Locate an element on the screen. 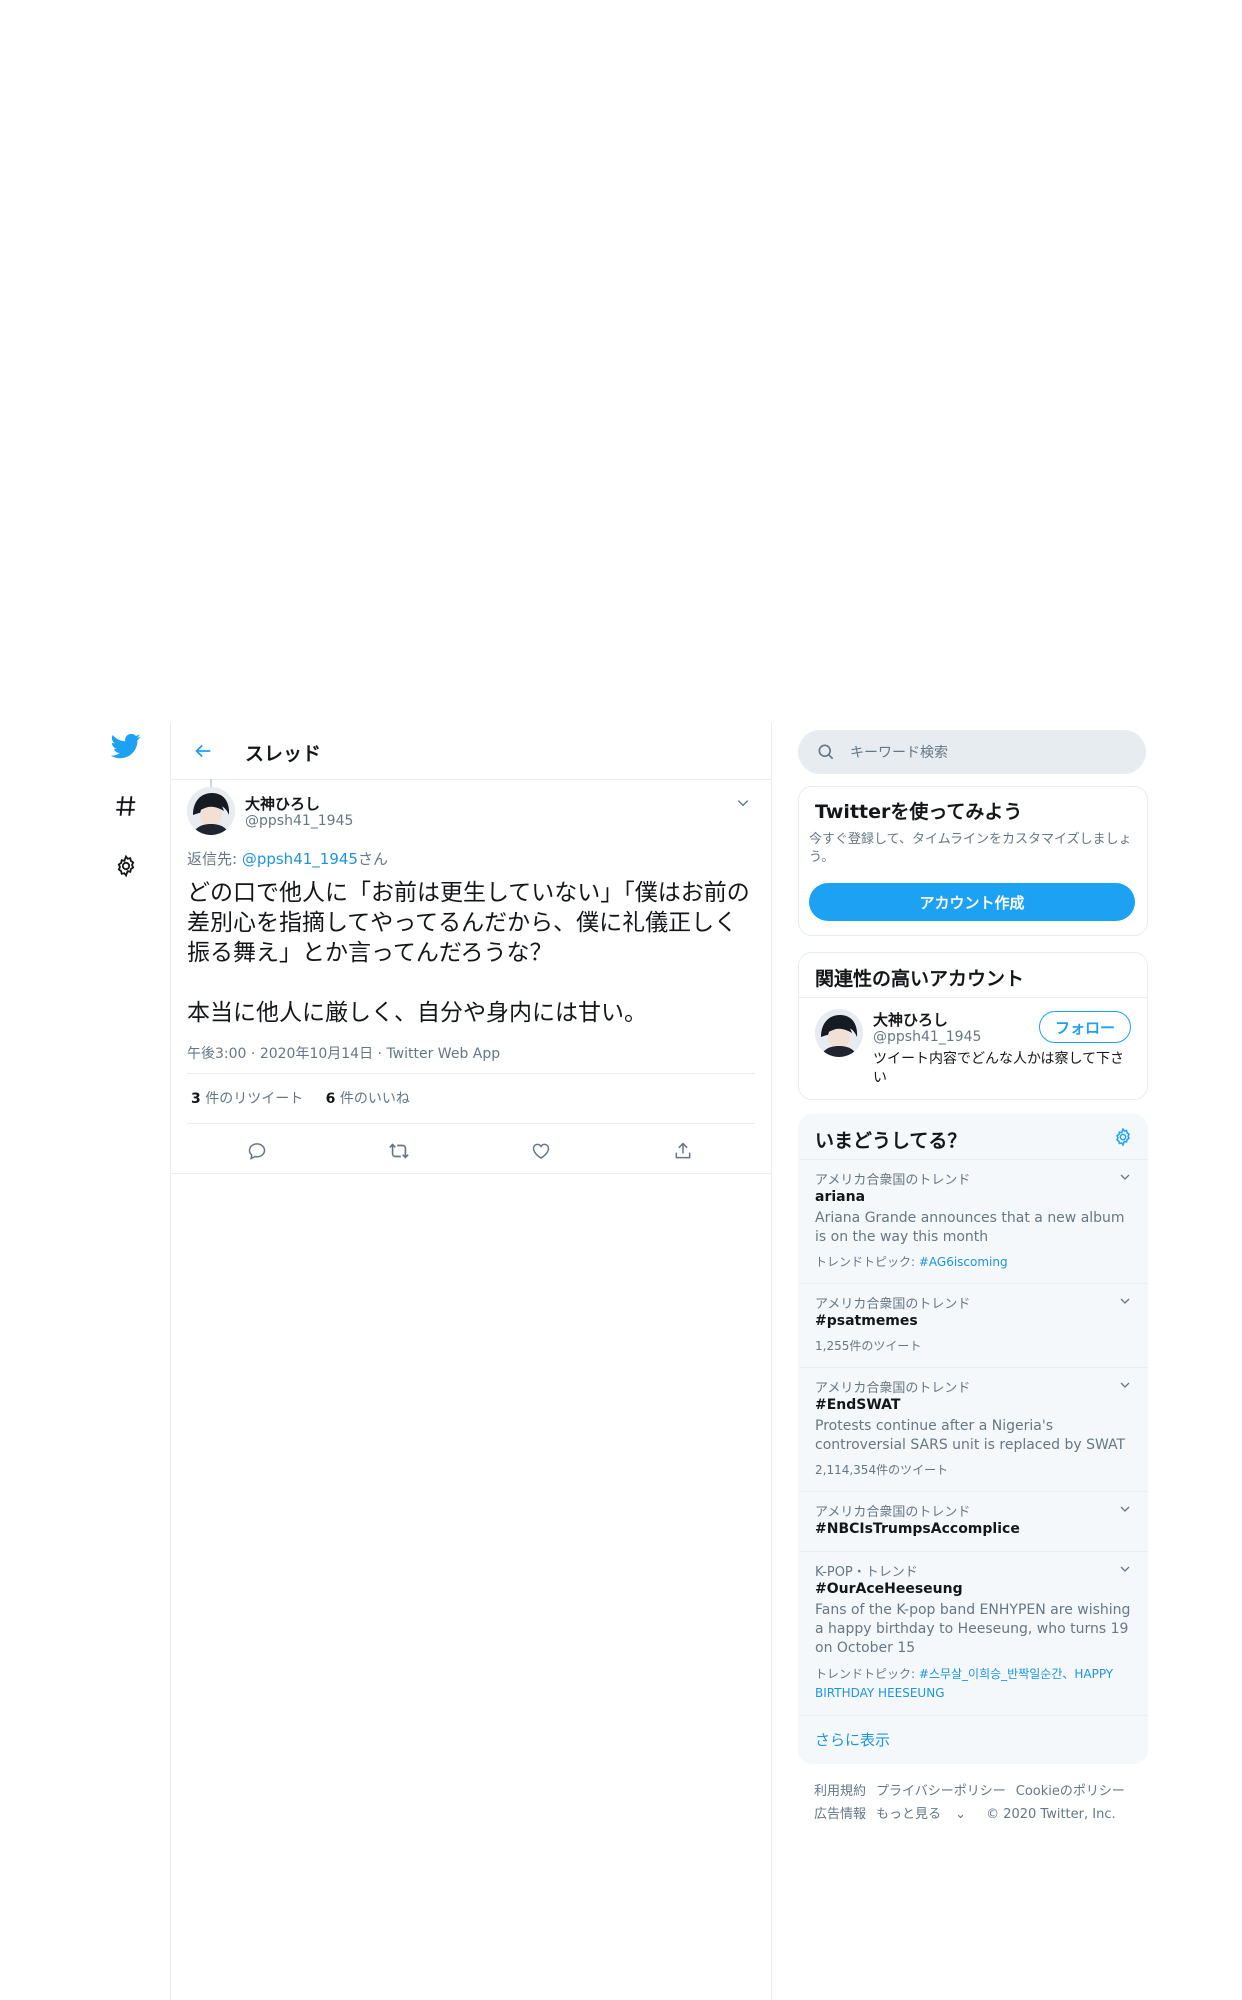 Image resolution: width=1242 pixels, height=2000 pixels. tweet-meta: 午後3:00 · 2020年10月14日 · Twitter Web App is located at coordinates (344, 1054).